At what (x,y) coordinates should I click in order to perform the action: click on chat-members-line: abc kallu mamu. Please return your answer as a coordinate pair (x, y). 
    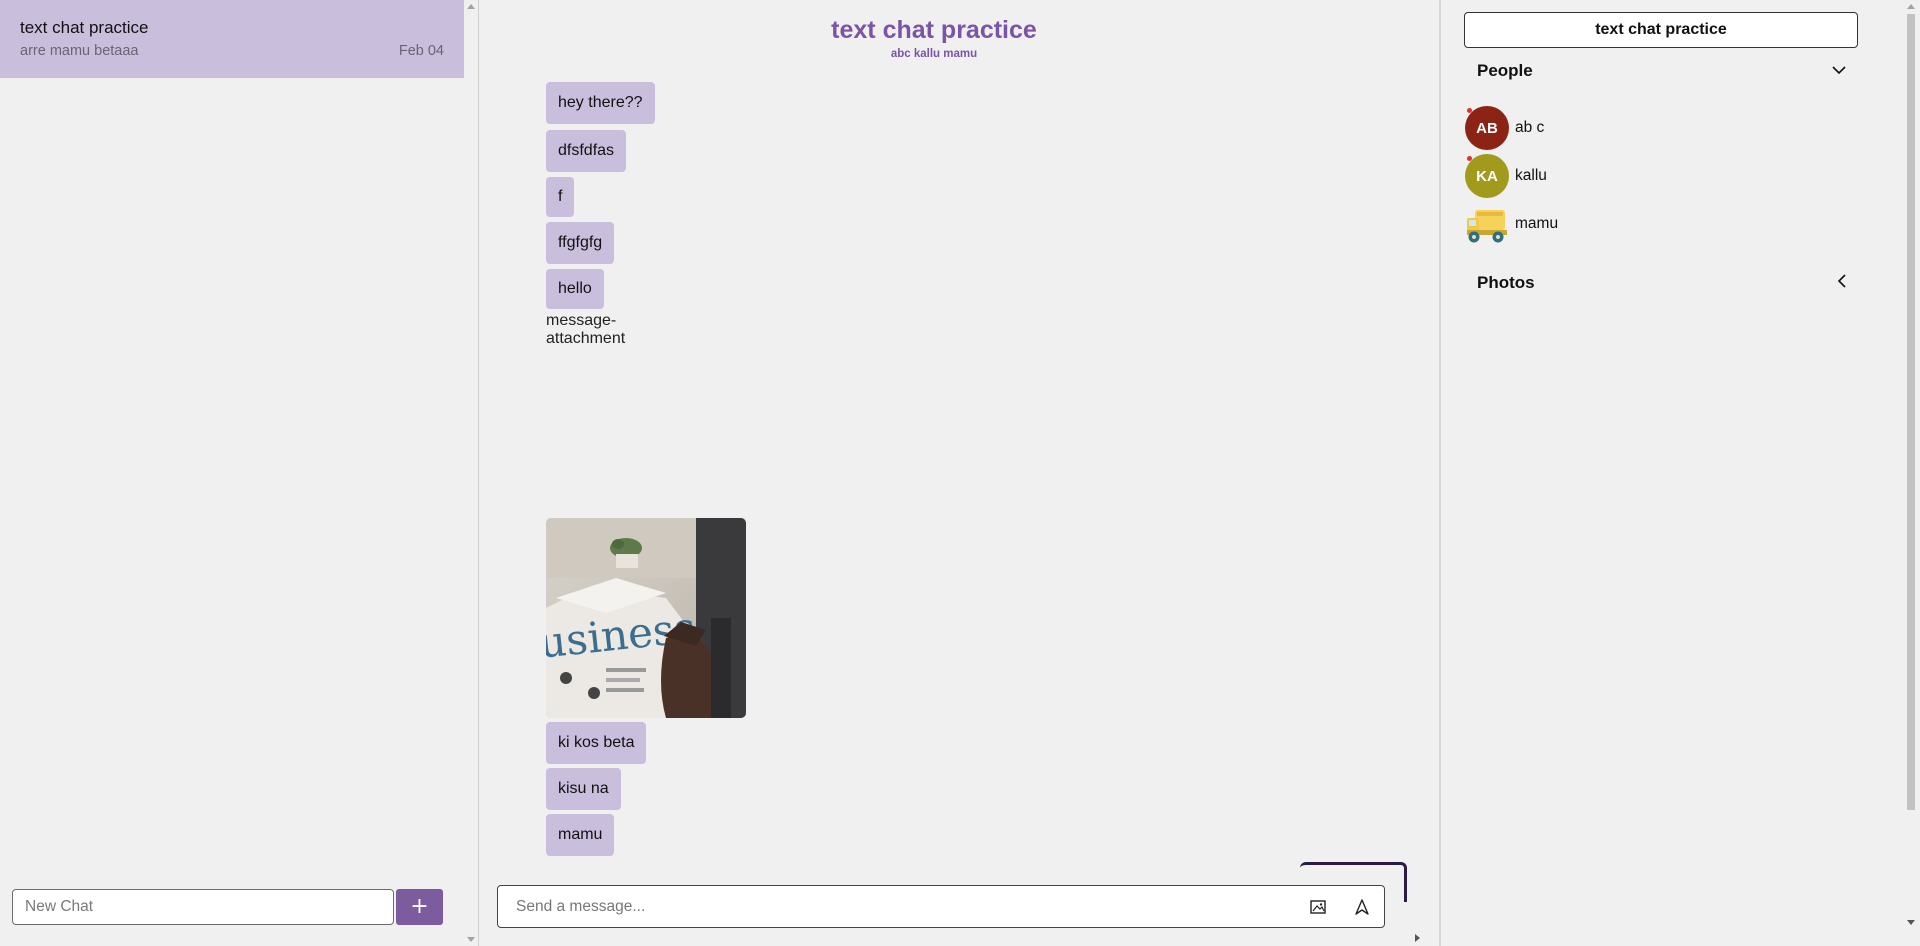
    Looking at the image, I should click on (934, 54).